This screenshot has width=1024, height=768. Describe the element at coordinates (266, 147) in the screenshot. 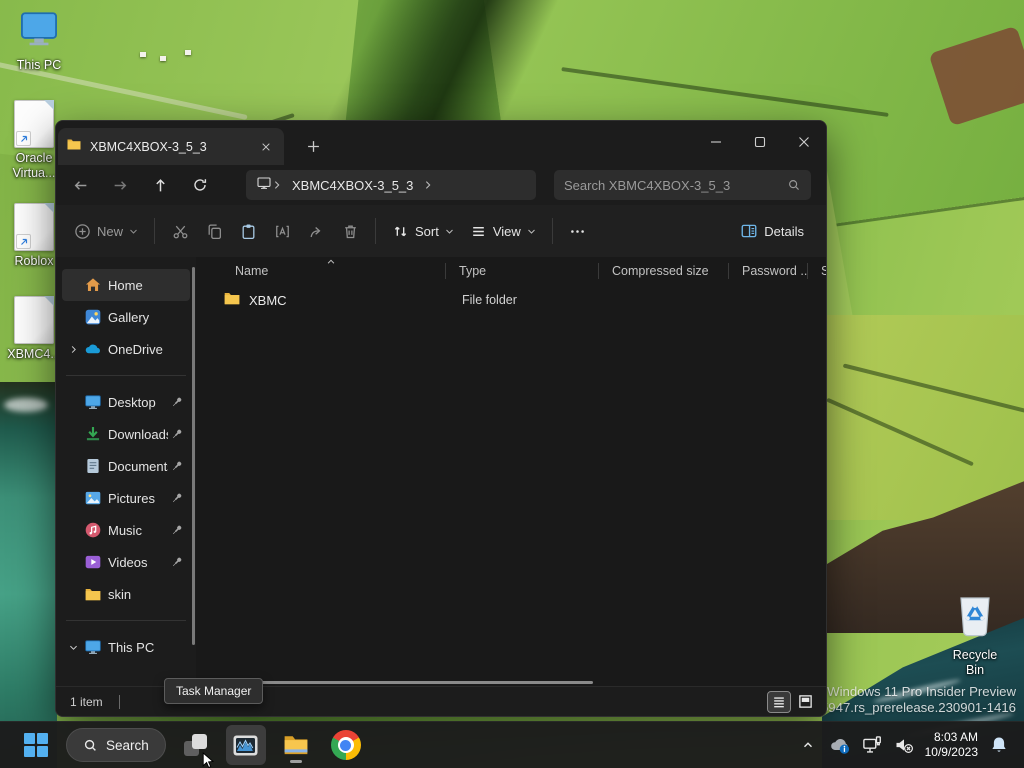

I see `tab-close-button` at that location.